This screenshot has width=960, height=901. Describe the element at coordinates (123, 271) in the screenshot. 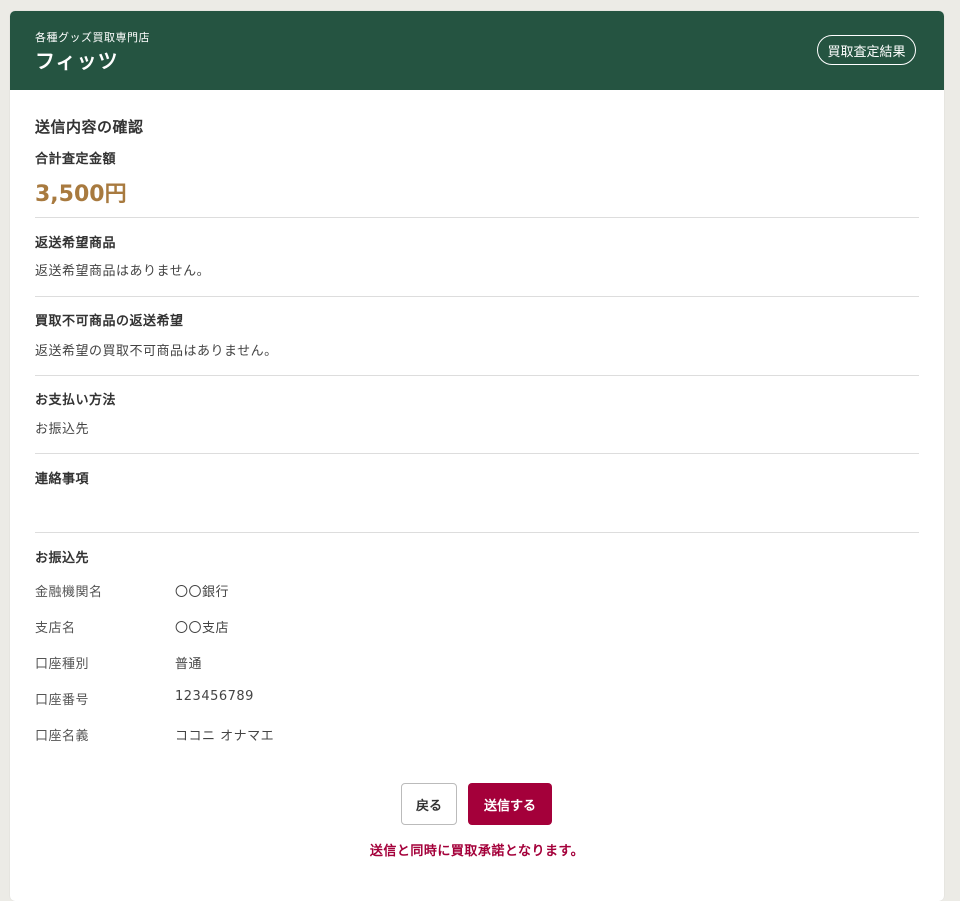

I see `return-items-text: 返送希望商品はありません。` at that location.